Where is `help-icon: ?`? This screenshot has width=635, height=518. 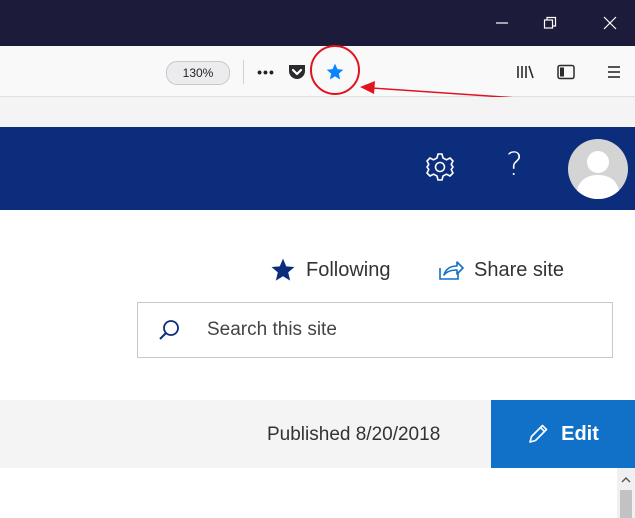
help-icon: ? is located at coordinates (514, 164).